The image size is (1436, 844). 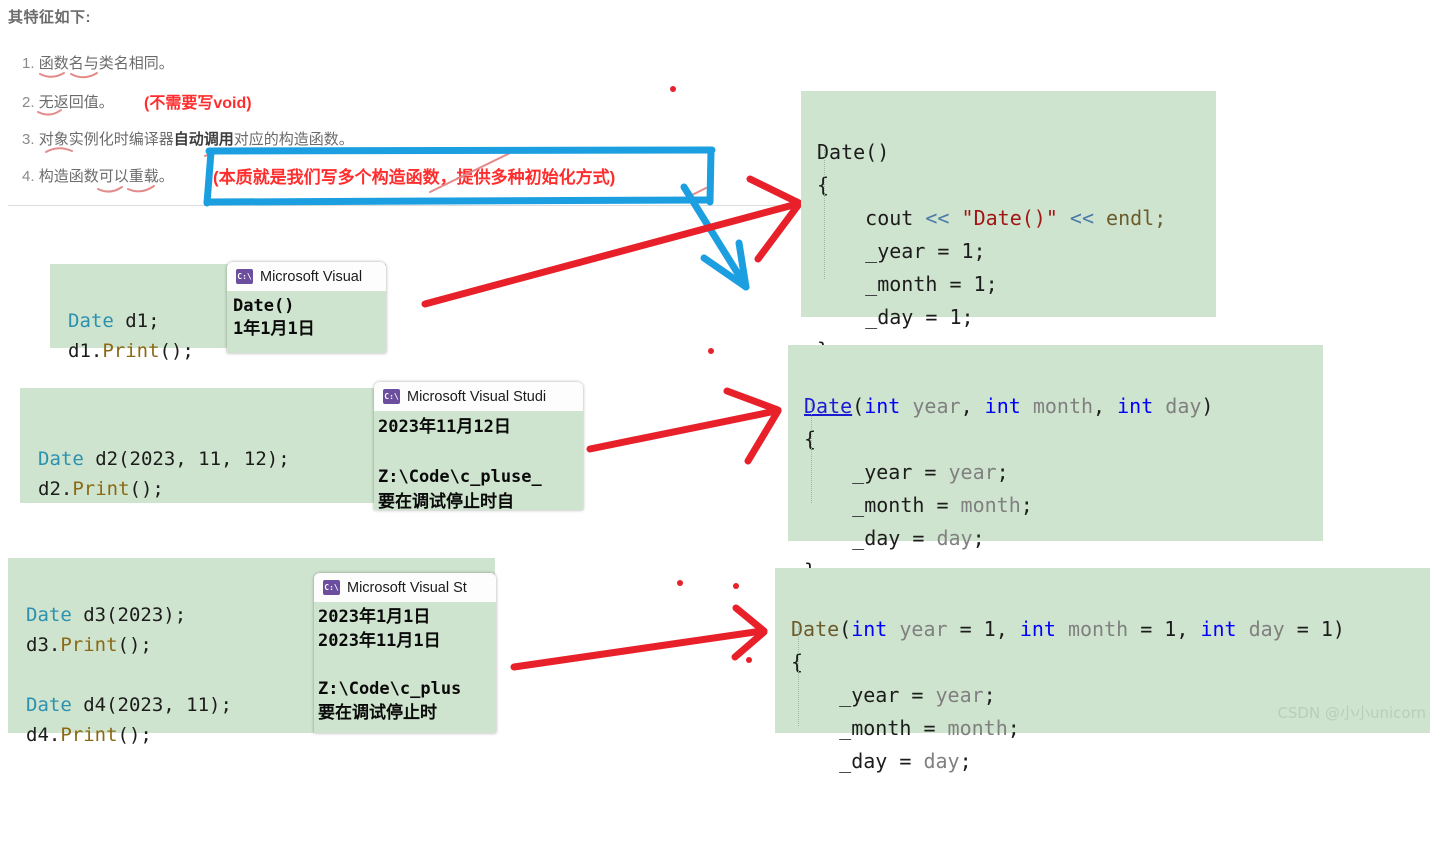 I want to click on console-line-3-4: Z:\Code\c_plus, so click(x=390, y=689).